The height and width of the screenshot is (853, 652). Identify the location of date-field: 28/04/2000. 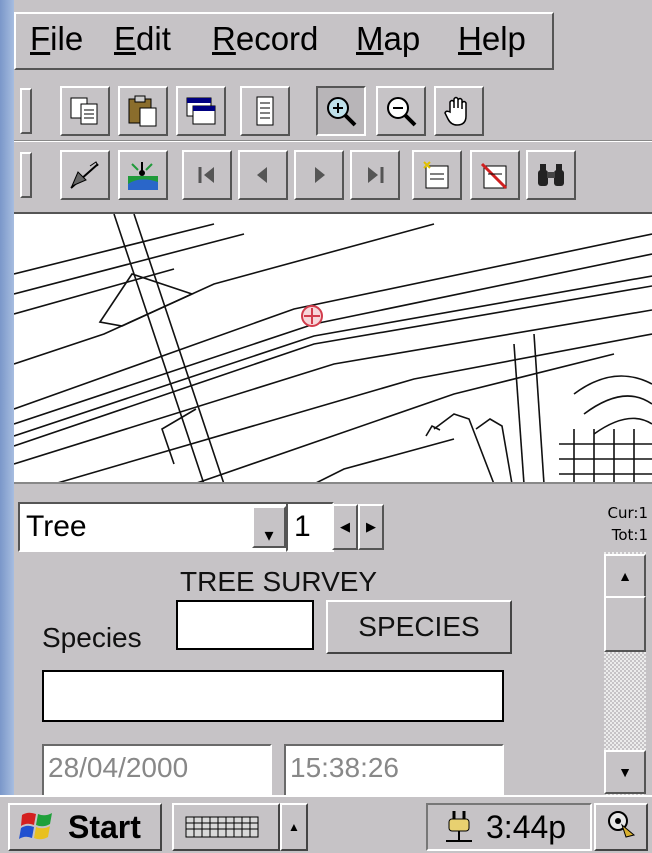
(157, 769).